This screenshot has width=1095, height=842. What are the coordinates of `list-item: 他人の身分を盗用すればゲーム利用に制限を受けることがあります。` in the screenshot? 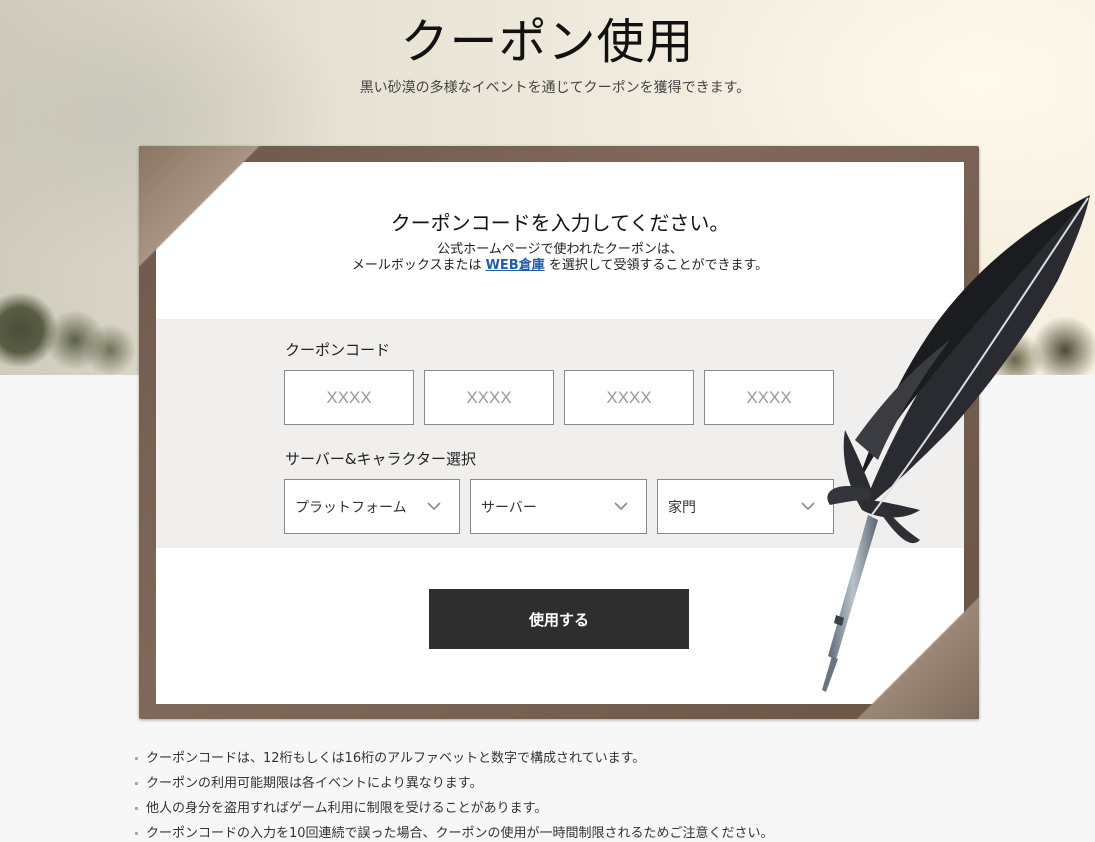 It's located at (454, 808).